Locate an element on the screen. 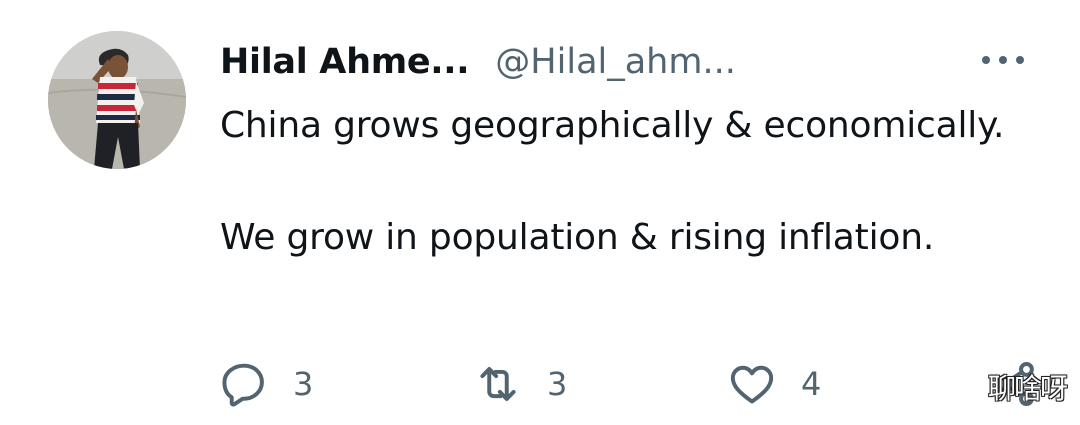 This screenshot has height=425, width=1080. tweet-actions: 3 3 4 is located at coordinates (540, 386).